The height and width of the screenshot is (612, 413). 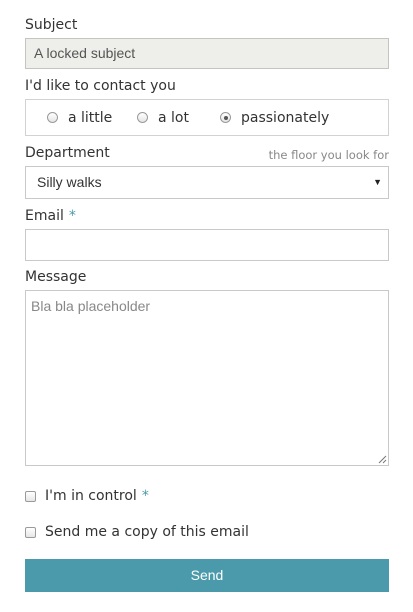 I want to click on radio-label-passionately: passionately, so click(x=285, y=117).